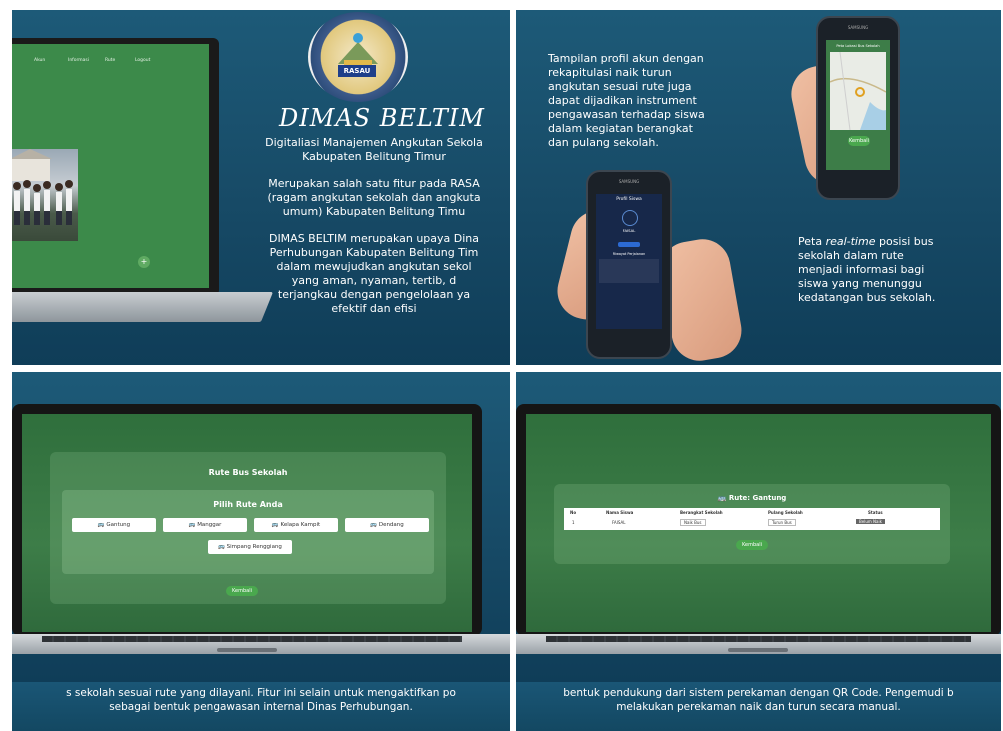 The width and height of the screenshot is (1003, 731). Describe the element at coordinates (374, 142) in the screenshot. I see `intro-line: Digitaliasi Manajemen Angkutan Sekola` at that location.